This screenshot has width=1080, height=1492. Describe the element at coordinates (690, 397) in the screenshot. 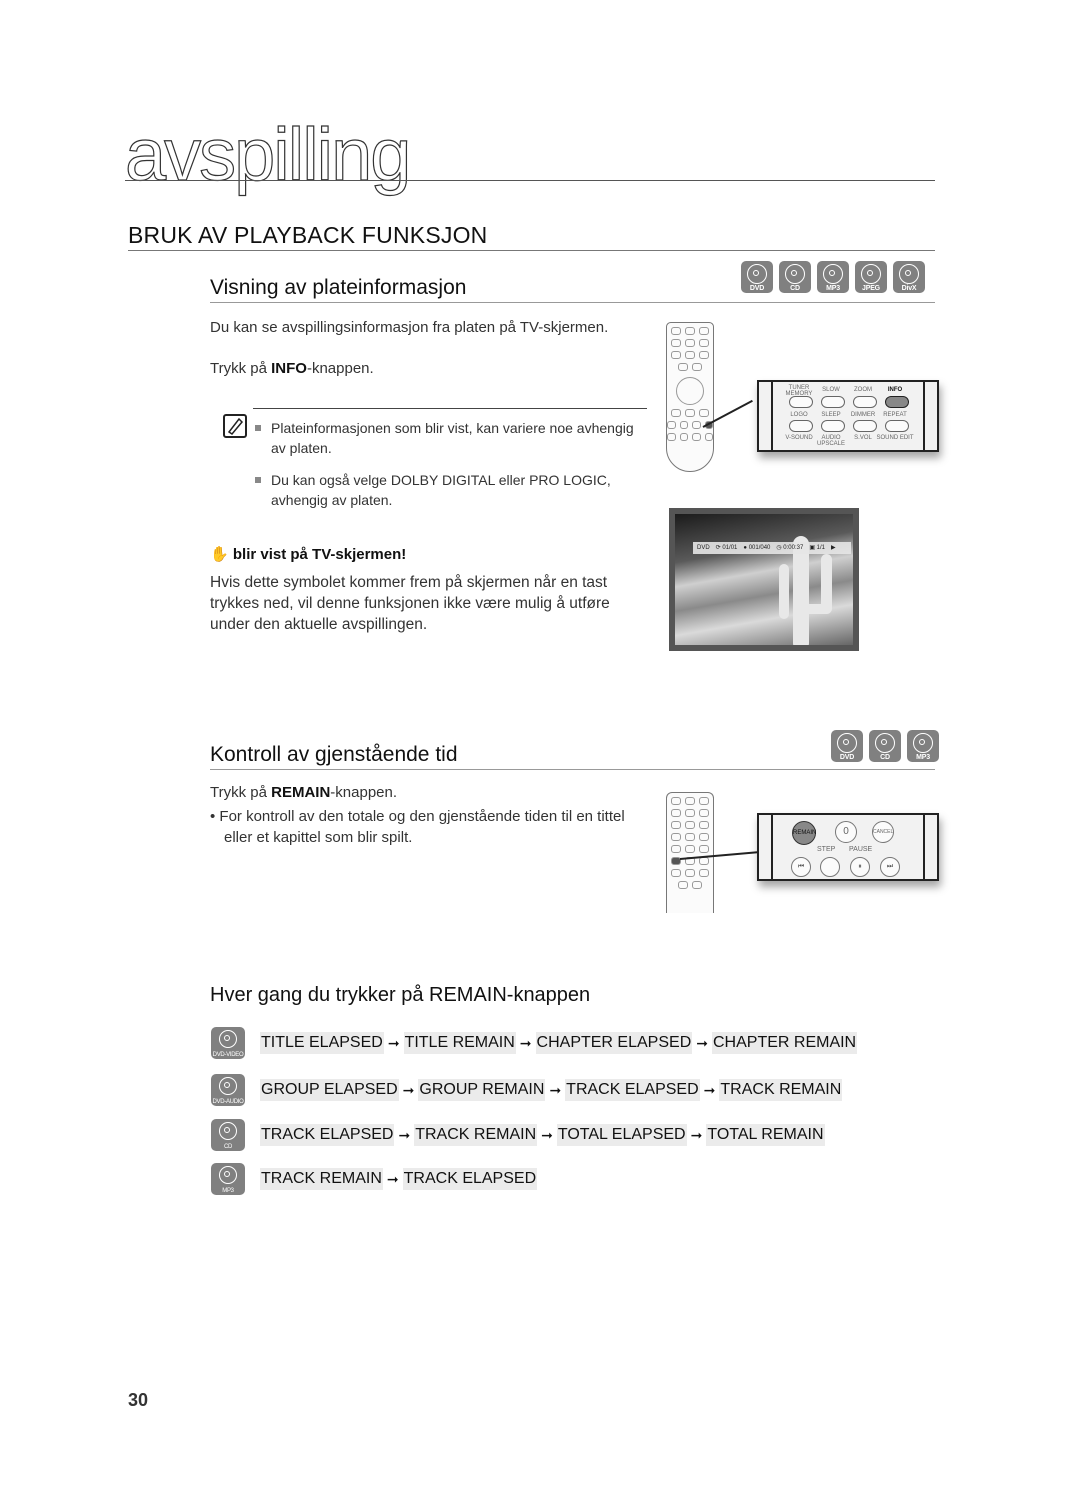

I see `remote-control-illustration` at that location.